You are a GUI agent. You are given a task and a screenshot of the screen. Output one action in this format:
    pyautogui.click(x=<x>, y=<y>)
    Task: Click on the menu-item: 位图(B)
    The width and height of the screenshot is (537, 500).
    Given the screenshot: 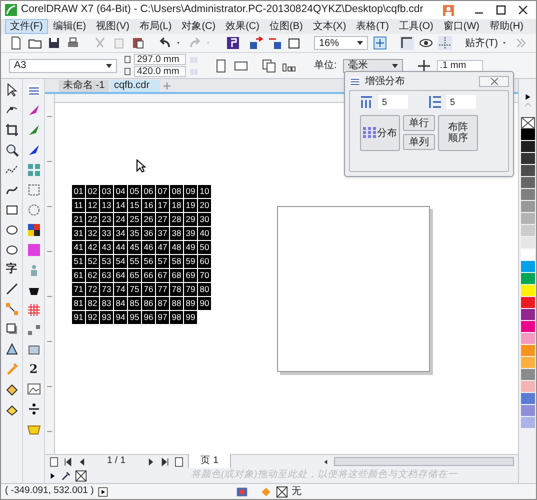 What is the action you would take?
    pyautogui.click(x=286, y=26)
    